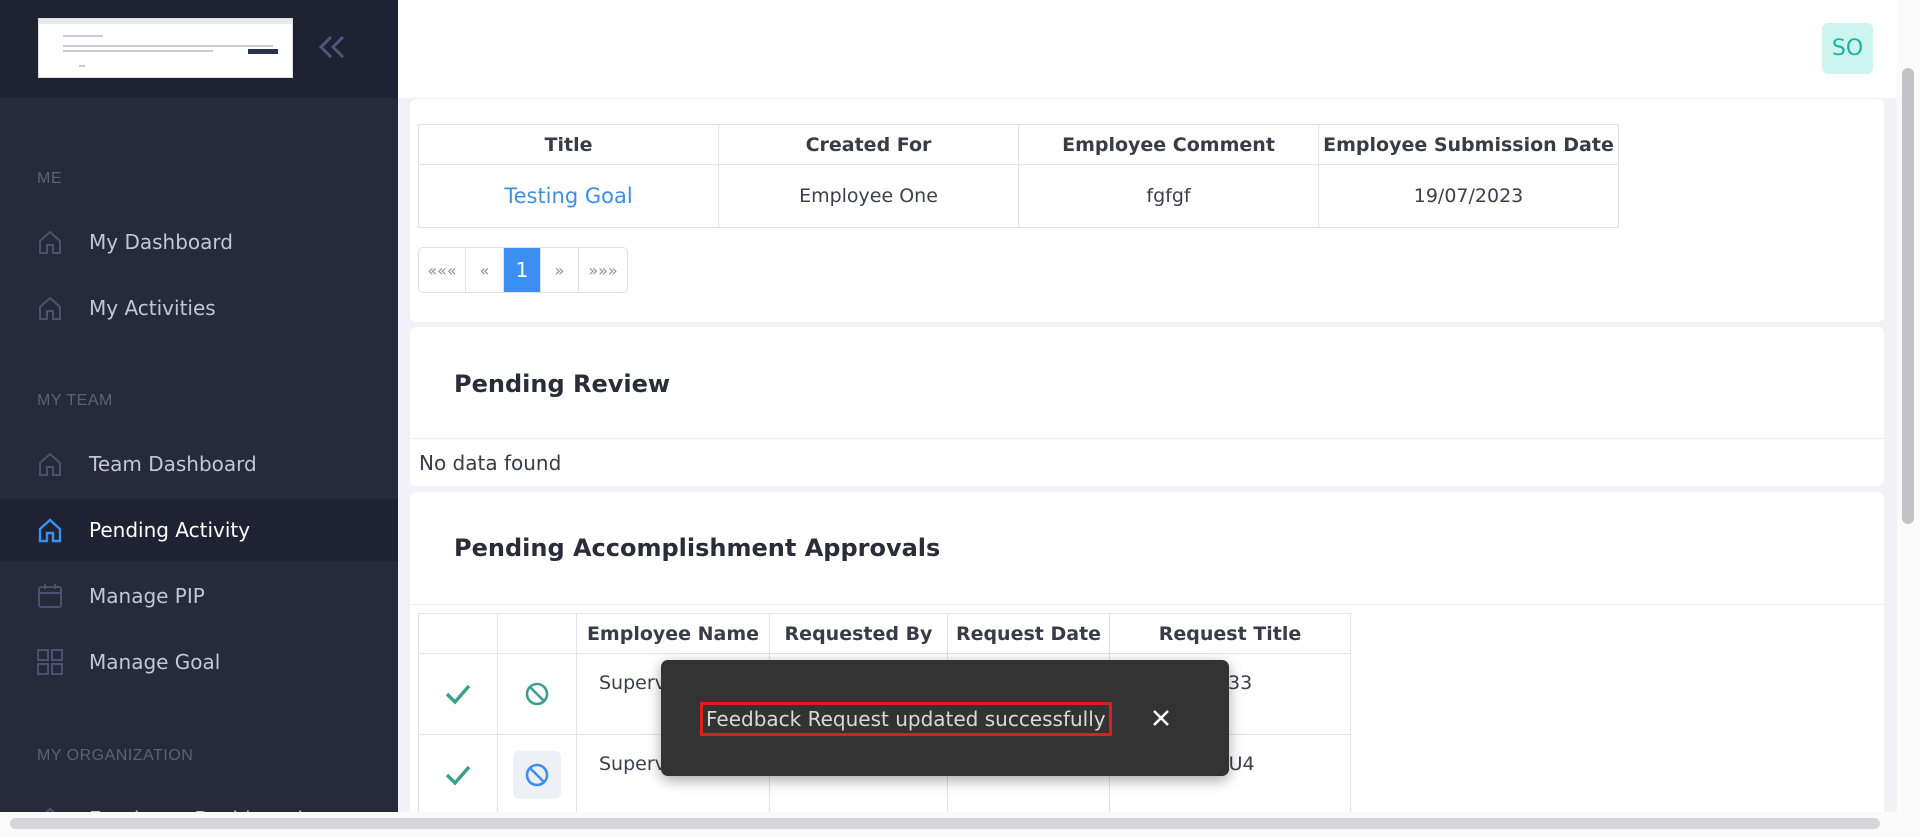 The width and height of the screenshot is (1920, 837). I want to click on column-header-reject, so click(537, 633).